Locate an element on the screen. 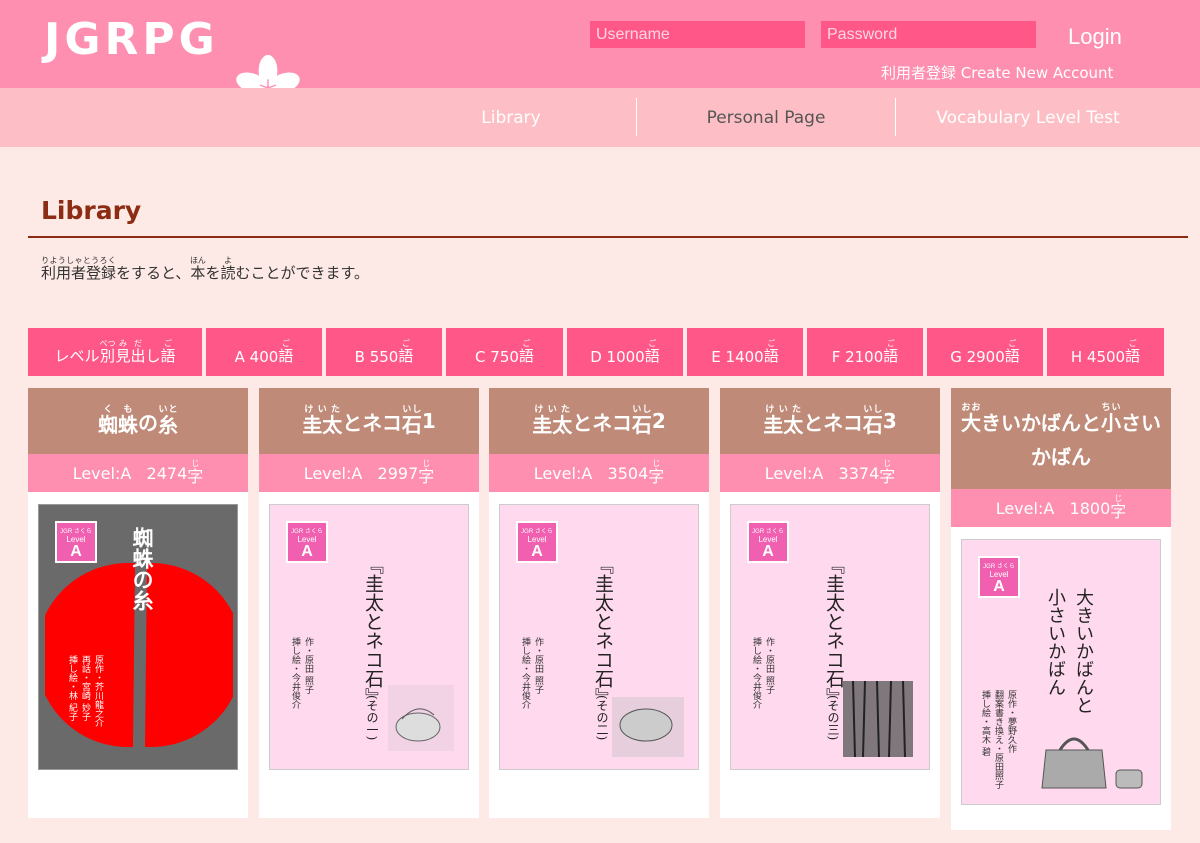 The height and width of the screenshot is (843, 1200). level-filter-h: H 4500 語ご is located at coordinates (1105, 352).